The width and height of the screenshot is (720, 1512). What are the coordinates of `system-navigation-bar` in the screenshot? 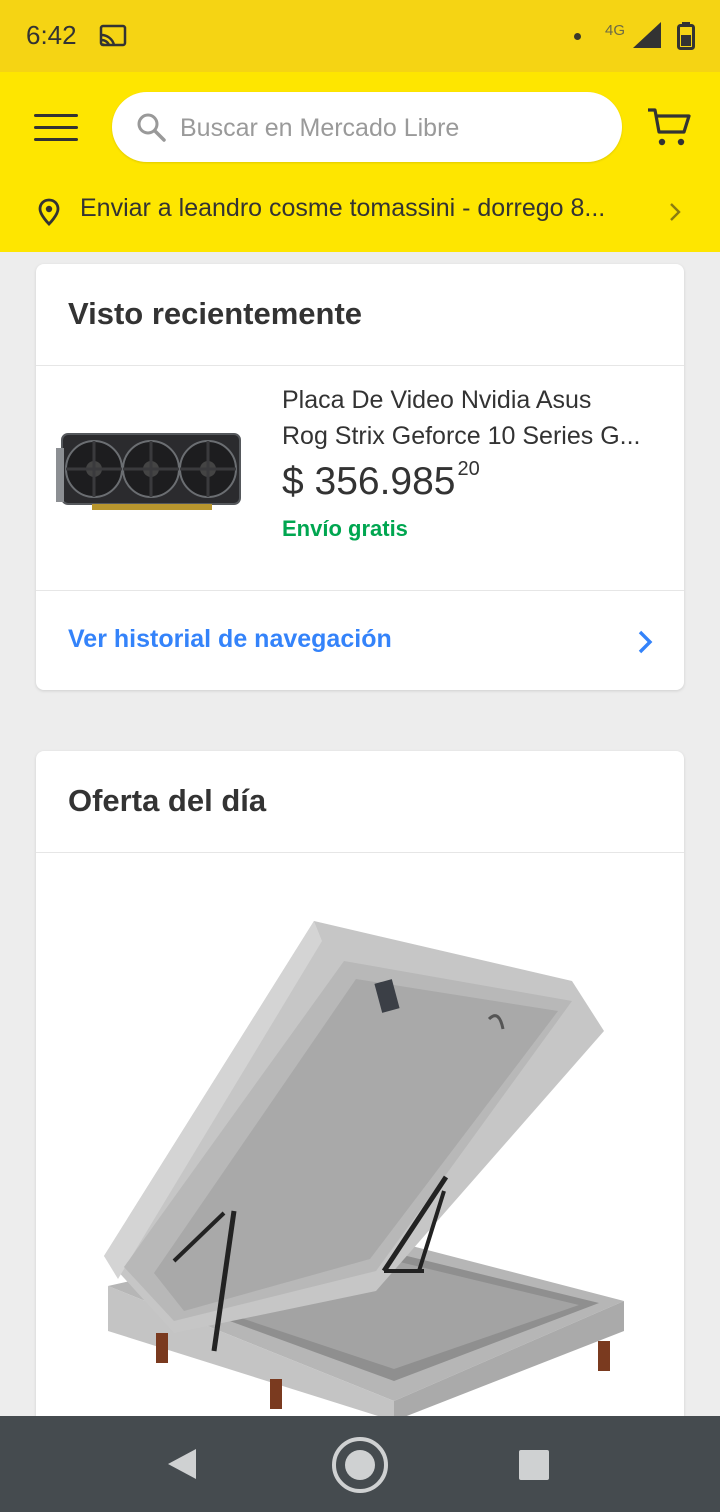 It's located at (360, 1464).